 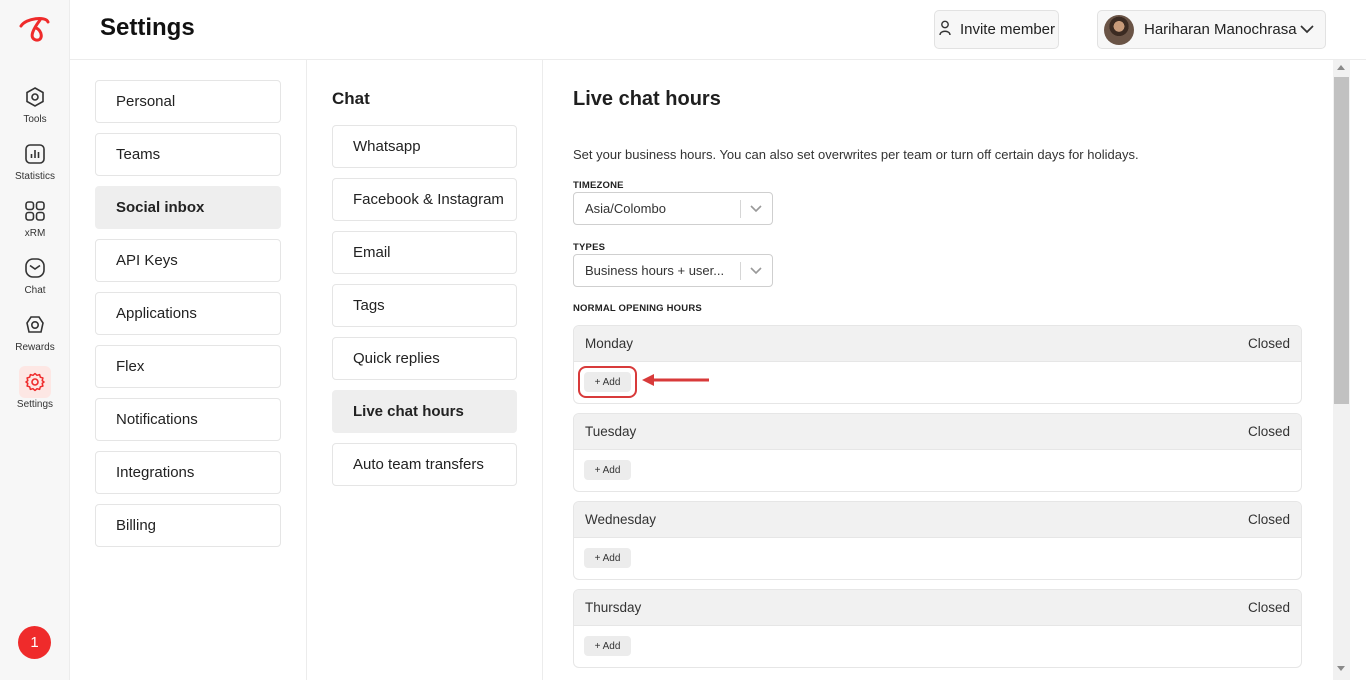 I want to click on rail-item-tools: Tools, so click(x=35, y=108).